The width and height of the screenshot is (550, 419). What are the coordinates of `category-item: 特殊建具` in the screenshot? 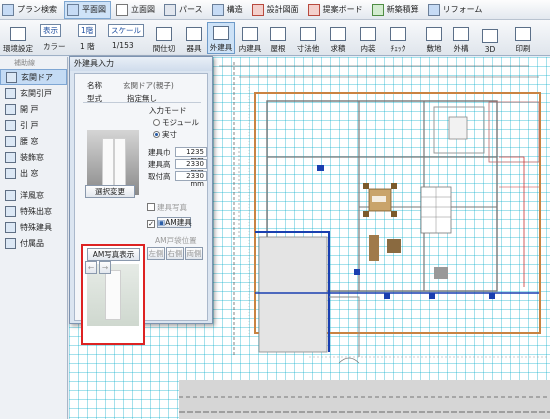 It's located at (33, 227).